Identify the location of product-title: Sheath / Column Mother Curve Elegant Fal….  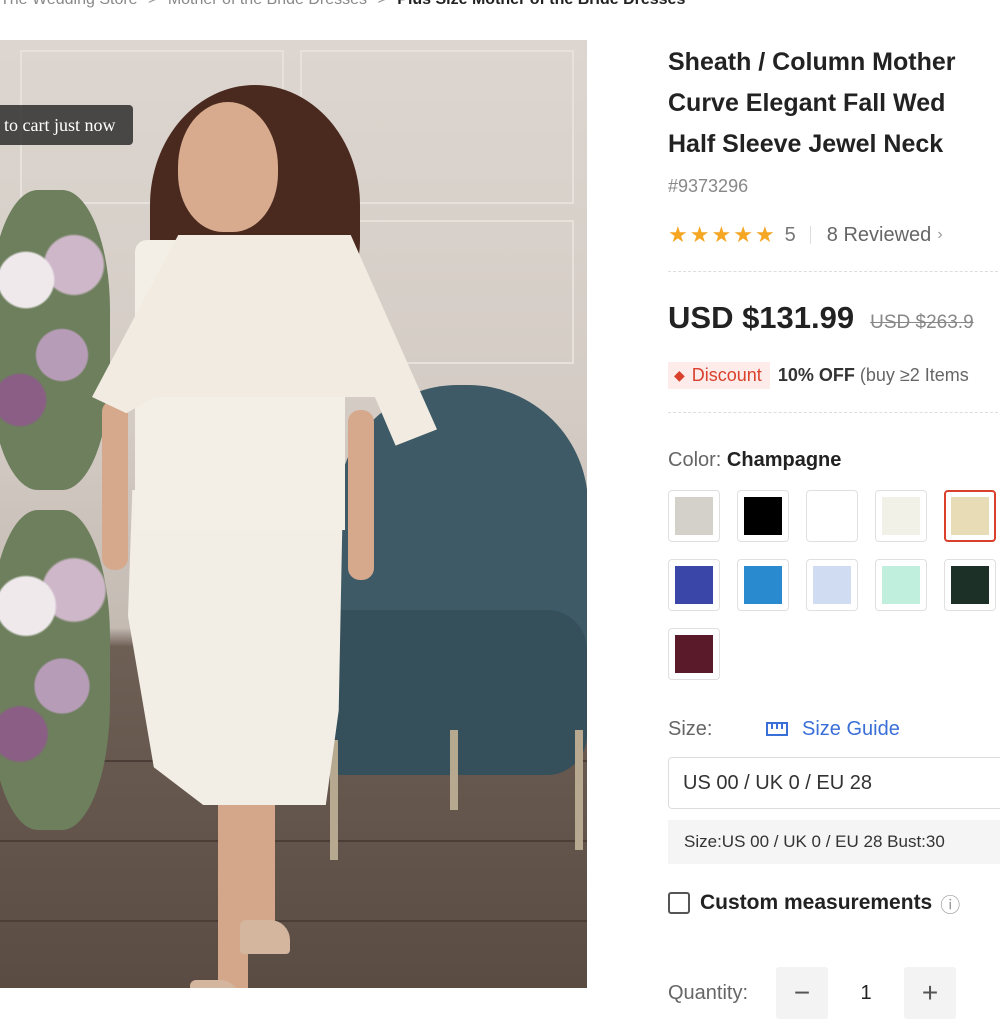
(812, 103).